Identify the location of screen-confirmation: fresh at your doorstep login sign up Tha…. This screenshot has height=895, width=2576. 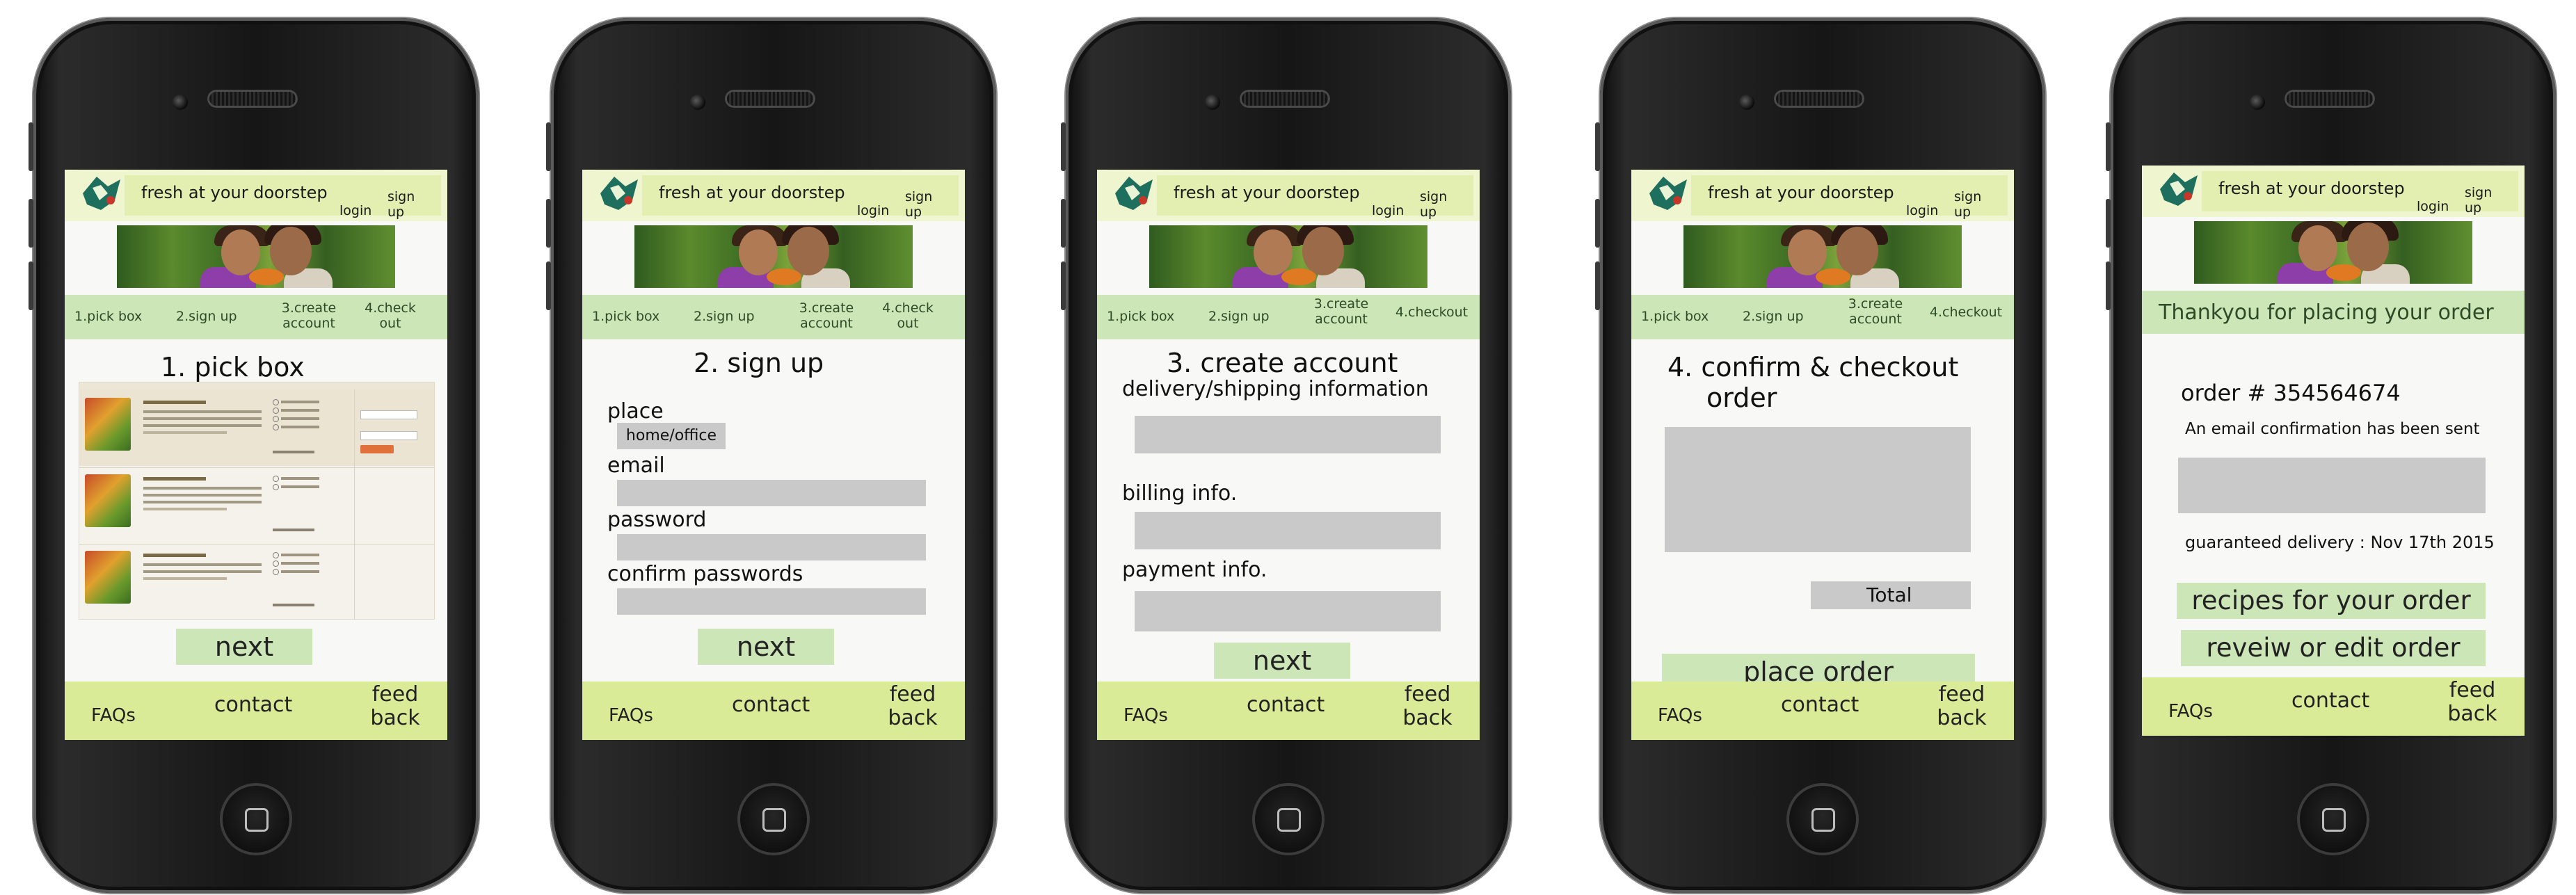
(2333, 451).